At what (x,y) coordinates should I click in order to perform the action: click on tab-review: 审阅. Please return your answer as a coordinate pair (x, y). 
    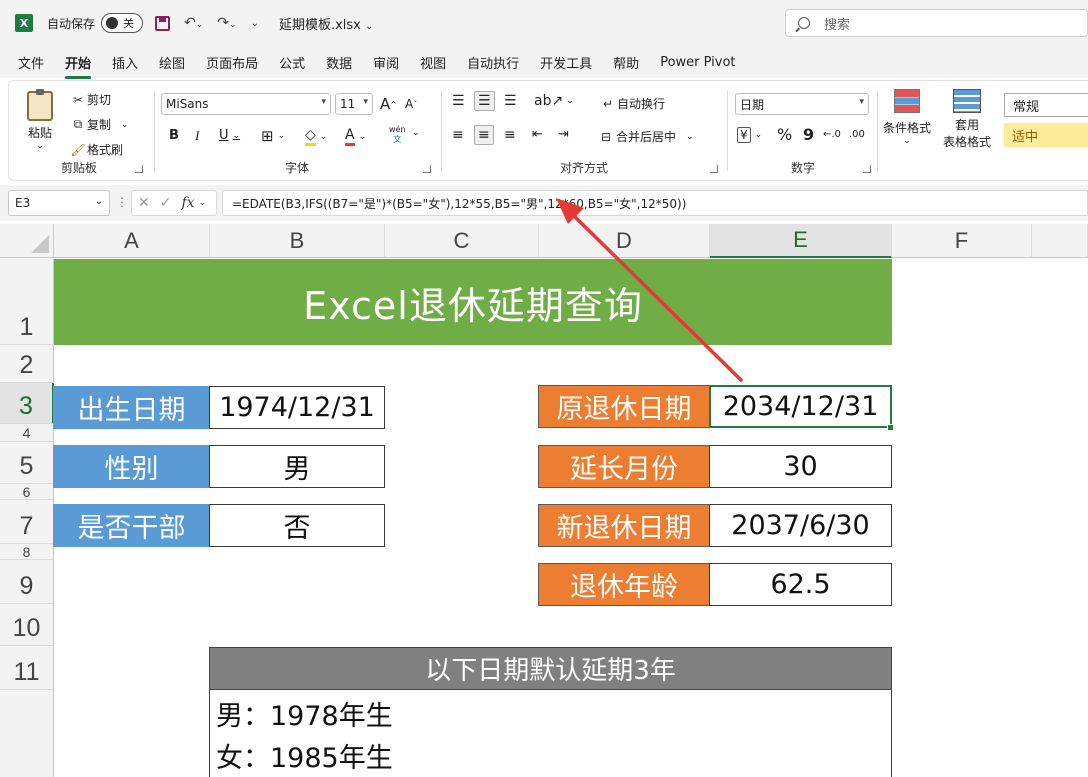
    Looking at the image, I should click on (386, 62).